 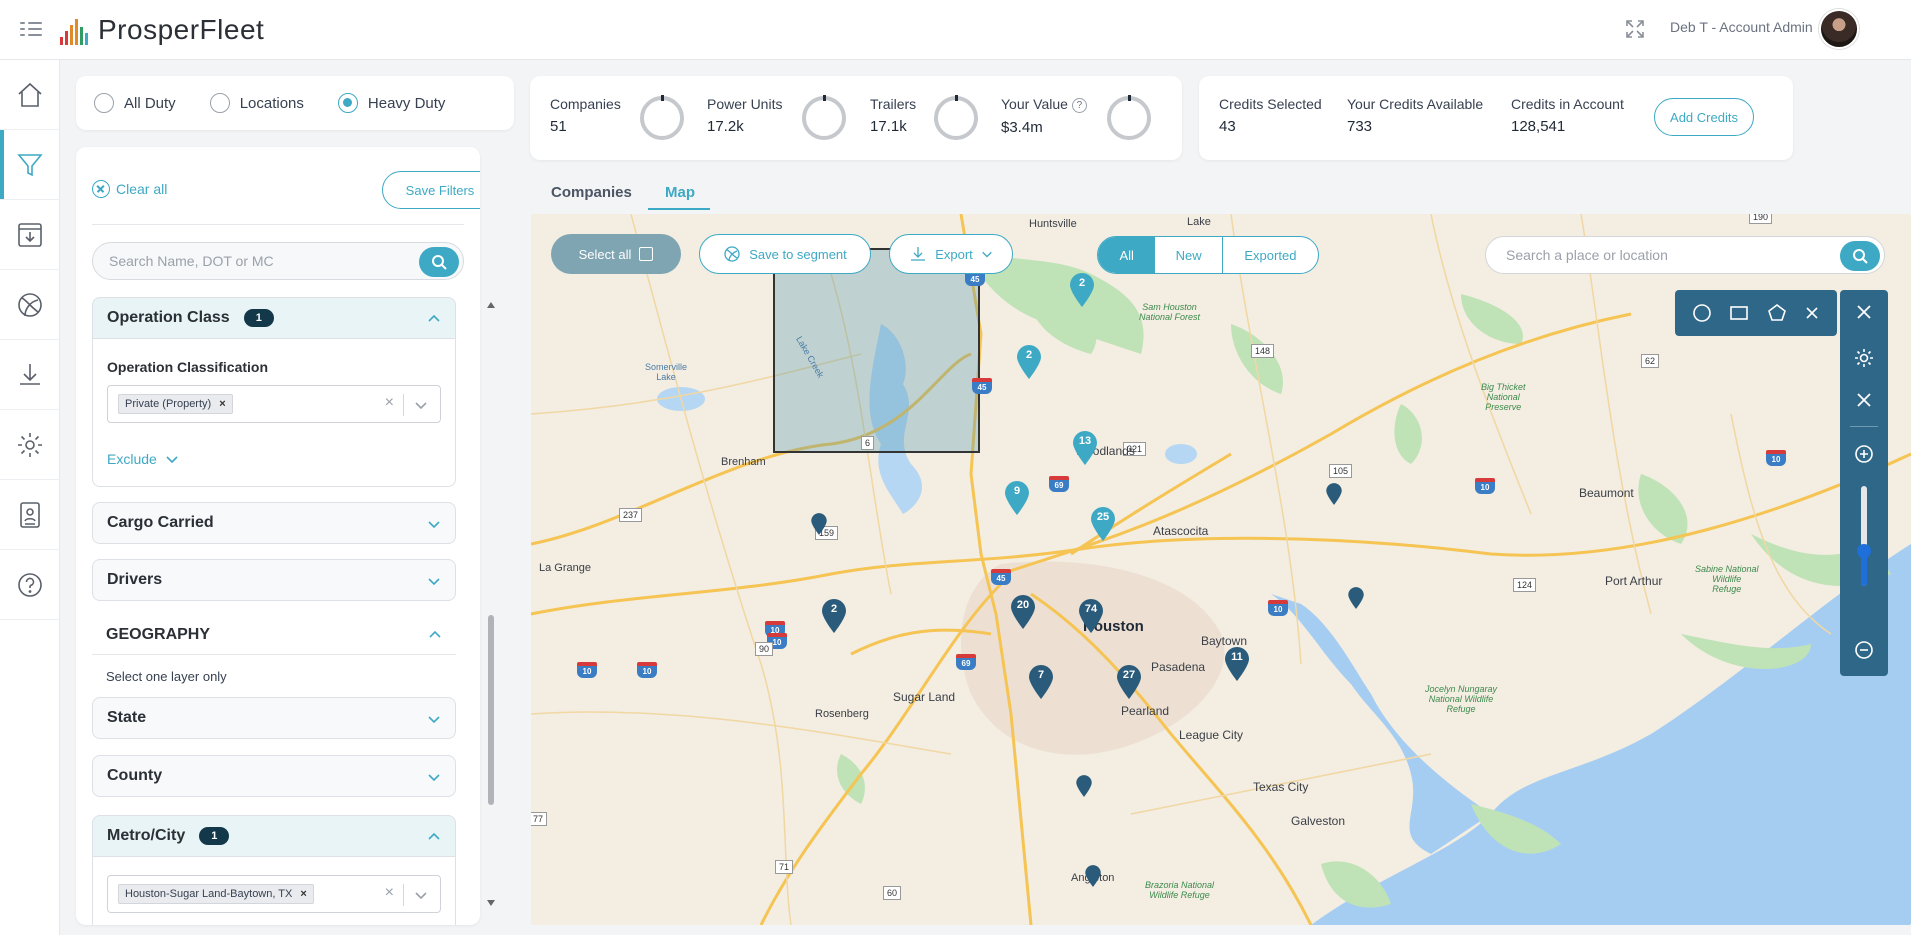 I want to click on nav-downloads, so click(x=30, y=375).